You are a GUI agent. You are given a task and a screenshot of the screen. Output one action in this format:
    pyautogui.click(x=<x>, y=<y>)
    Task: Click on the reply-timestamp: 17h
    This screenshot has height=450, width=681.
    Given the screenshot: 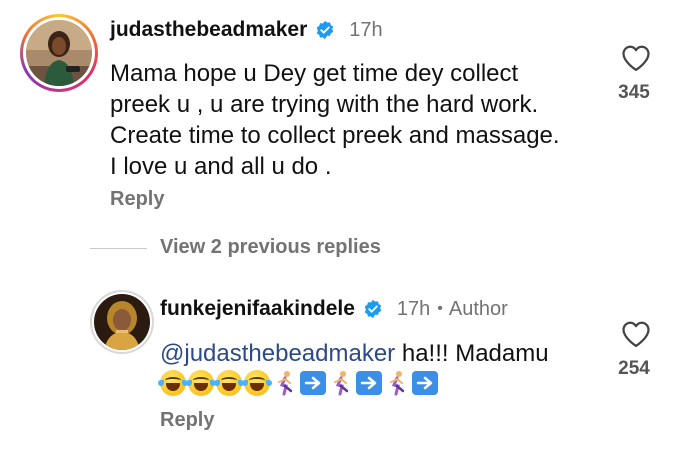 What is the action you would take?
    pyautogui.click(x=413, y=308)
    